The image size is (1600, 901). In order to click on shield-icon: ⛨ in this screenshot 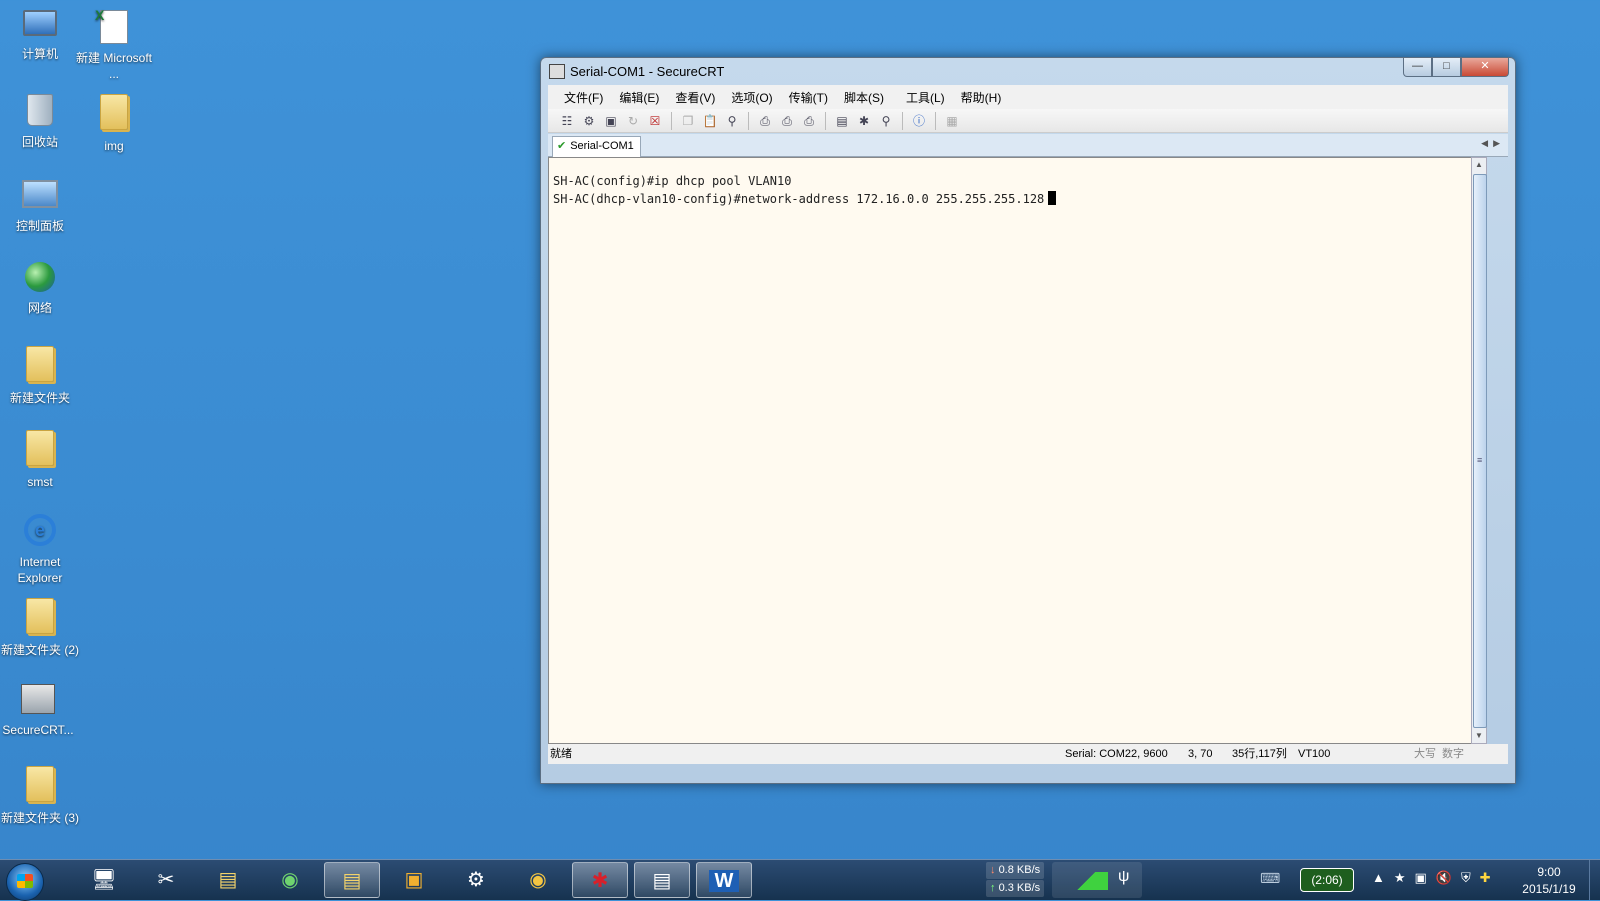, I will do `click(1466, 878)`.